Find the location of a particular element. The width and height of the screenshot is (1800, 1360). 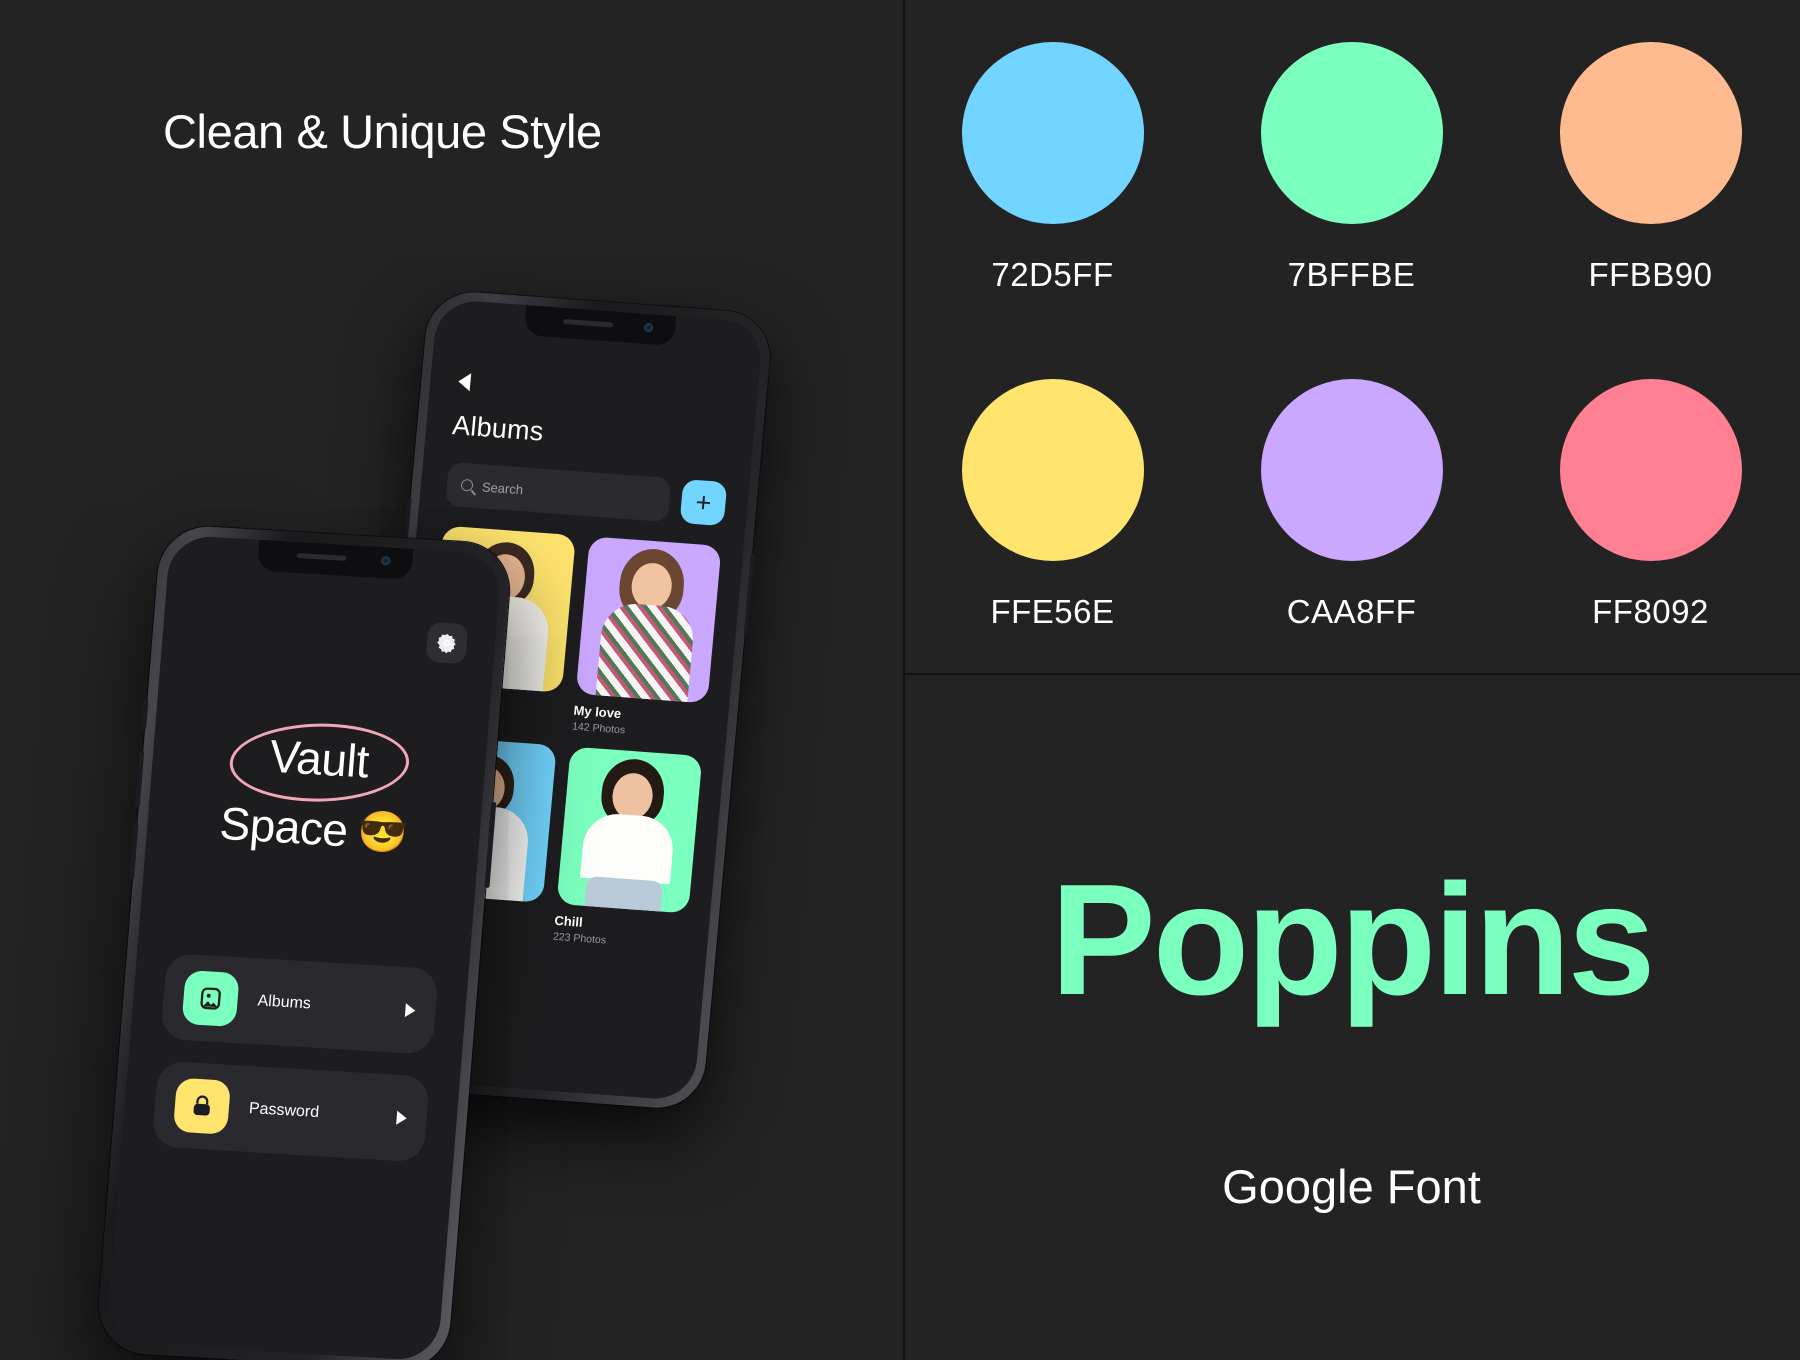

menu-item-password: Password is located at coordinates (291, 1111).